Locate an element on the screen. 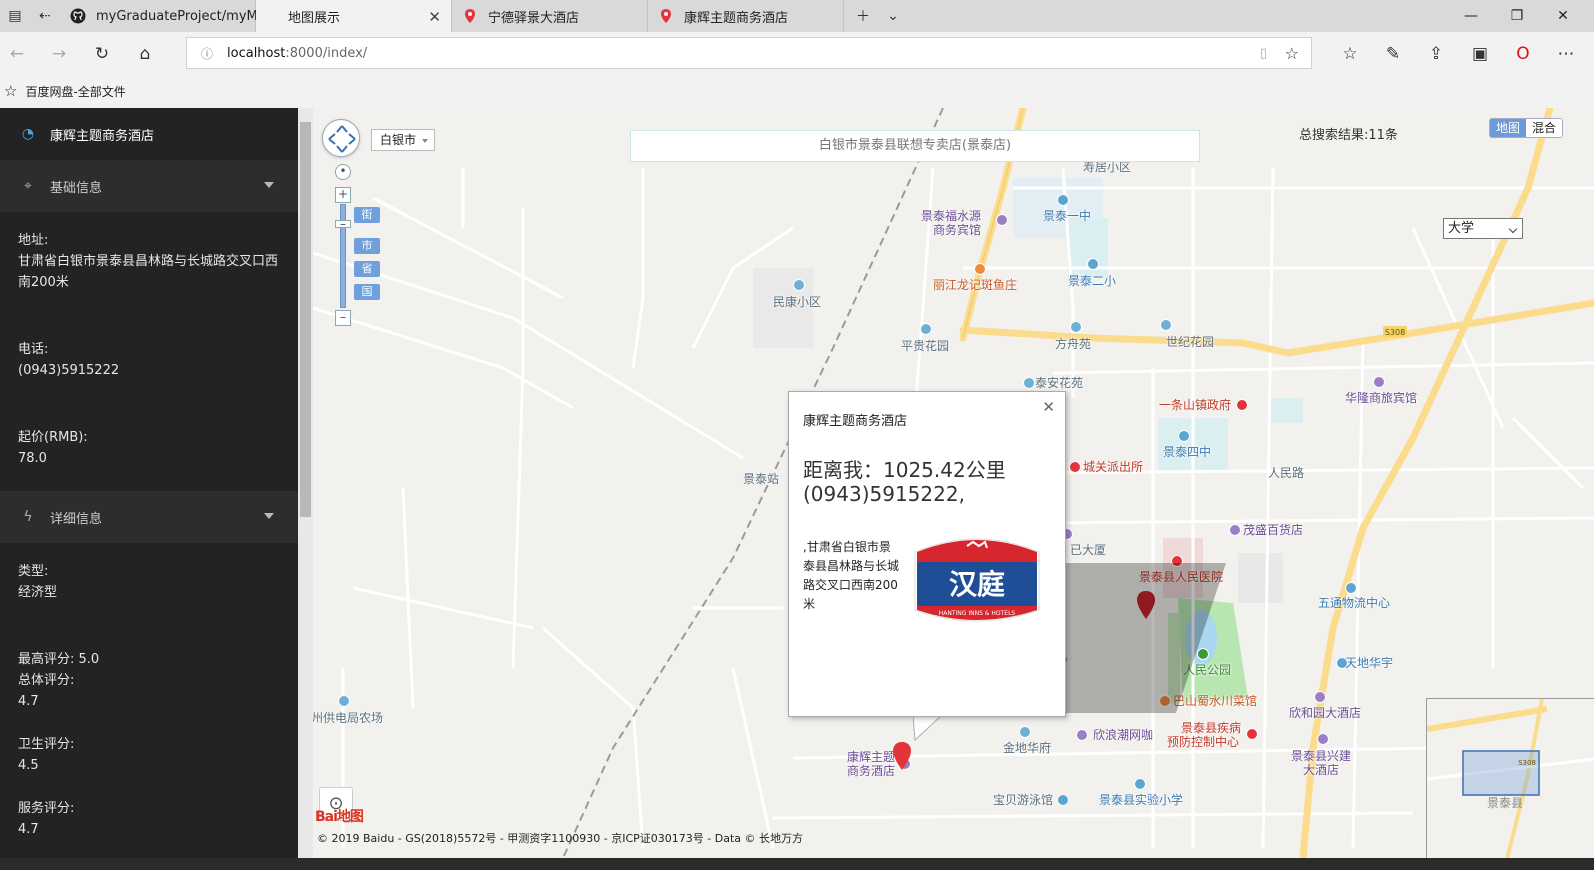 The image size is (1594, 870). chevron-down-icon: ⌄ is located at coordinates (893, 16).